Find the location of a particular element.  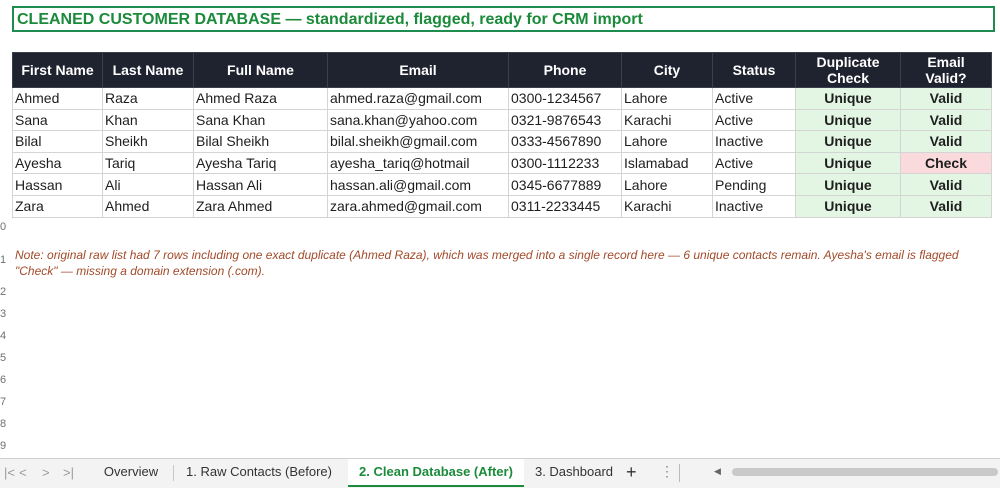

row-number: 6 is located at coordinates (5, 380).